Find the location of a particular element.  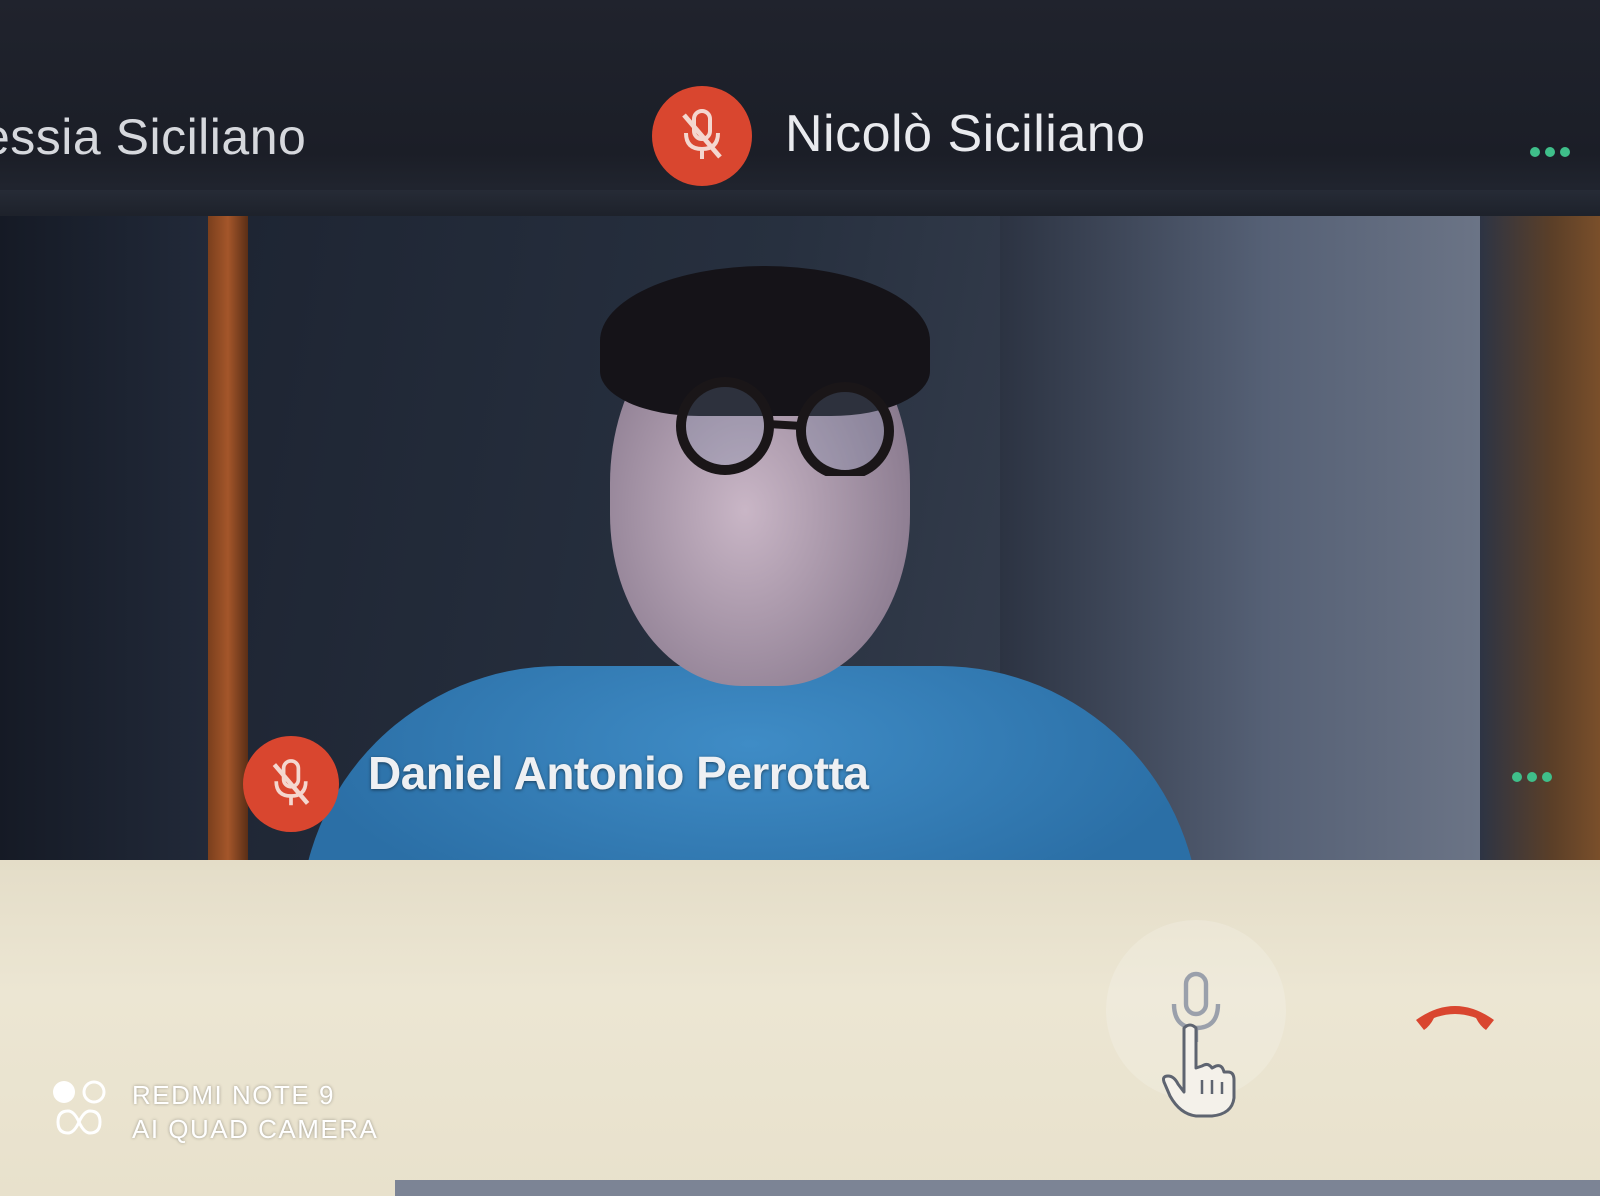

tile-mic-muted-badge is located at coordinates (291, 784).